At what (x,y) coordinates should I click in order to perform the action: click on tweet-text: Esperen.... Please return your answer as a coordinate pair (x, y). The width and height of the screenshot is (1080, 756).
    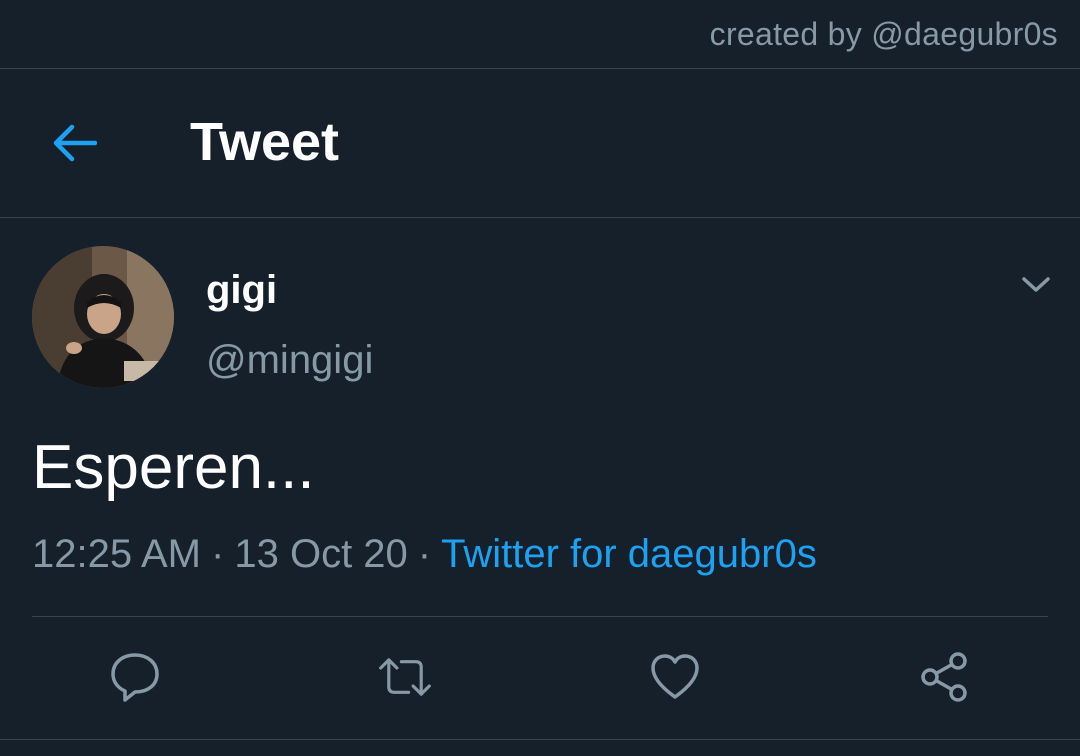
    Looking at the image, I should click on (173, 467).